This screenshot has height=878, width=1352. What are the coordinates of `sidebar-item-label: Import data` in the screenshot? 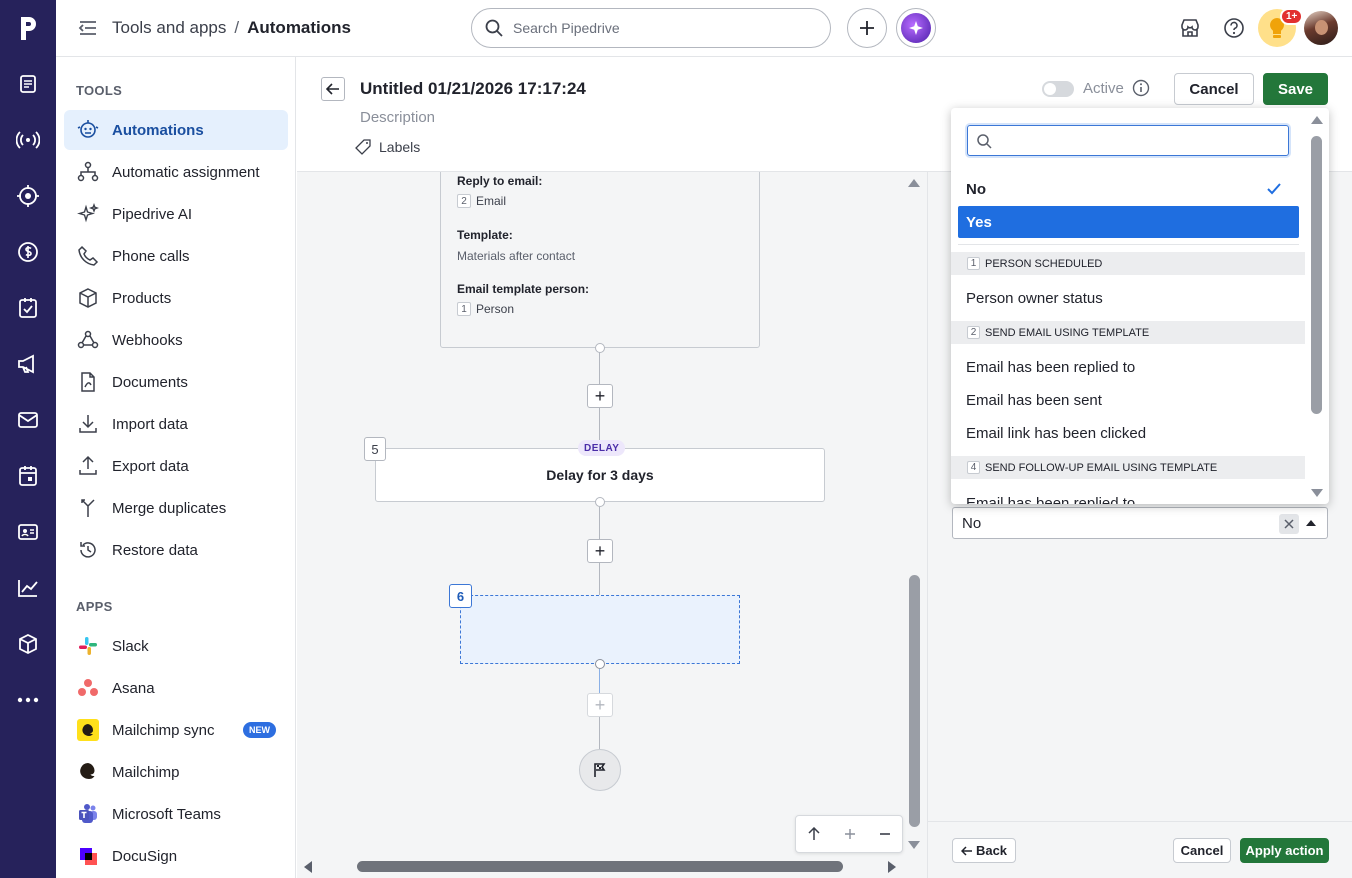 It's located at (150, 424).